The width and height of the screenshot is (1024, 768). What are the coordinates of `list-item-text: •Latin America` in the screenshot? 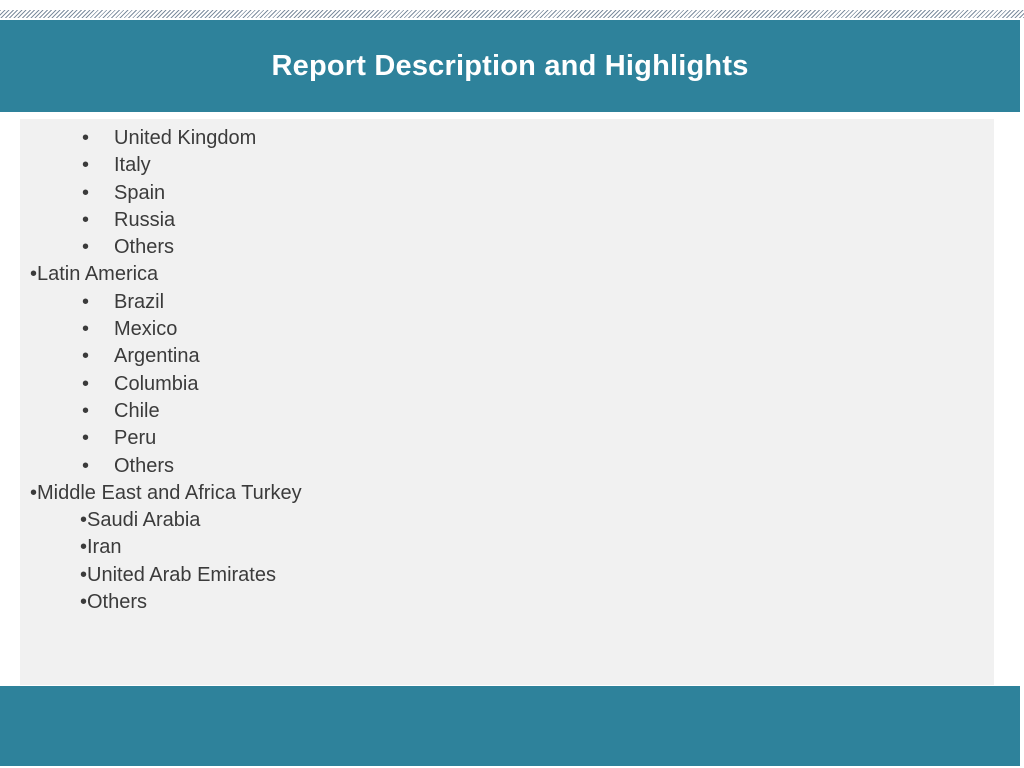 It's located at (94, 274).